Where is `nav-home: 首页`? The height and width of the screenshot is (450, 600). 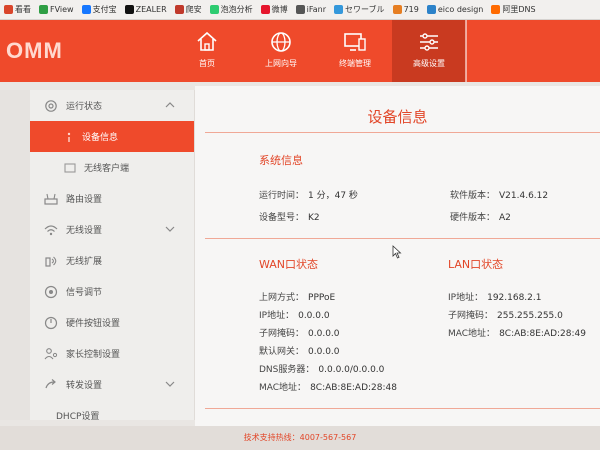 nav-home: 首页 is located at coordinates (207, 51).